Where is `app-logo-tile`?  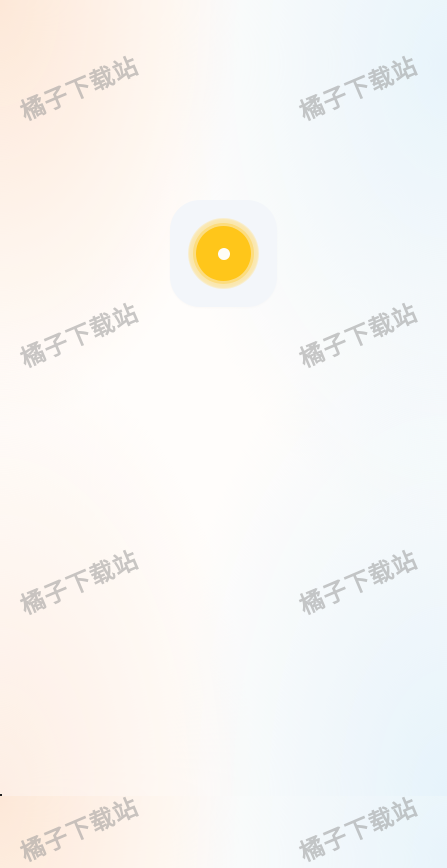
app-logo-tile is located at coordinates (223, 253).